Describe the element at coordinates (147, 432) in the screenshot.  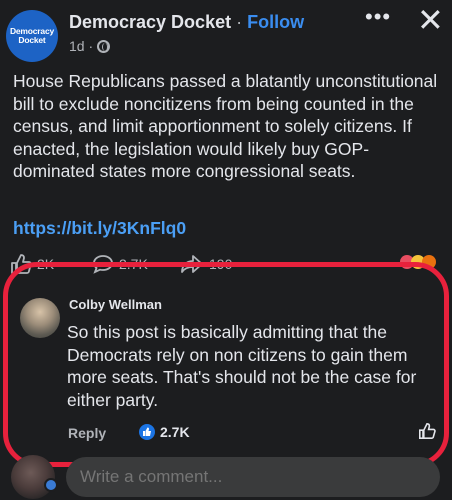
I see `like-badge-icon` at that location.